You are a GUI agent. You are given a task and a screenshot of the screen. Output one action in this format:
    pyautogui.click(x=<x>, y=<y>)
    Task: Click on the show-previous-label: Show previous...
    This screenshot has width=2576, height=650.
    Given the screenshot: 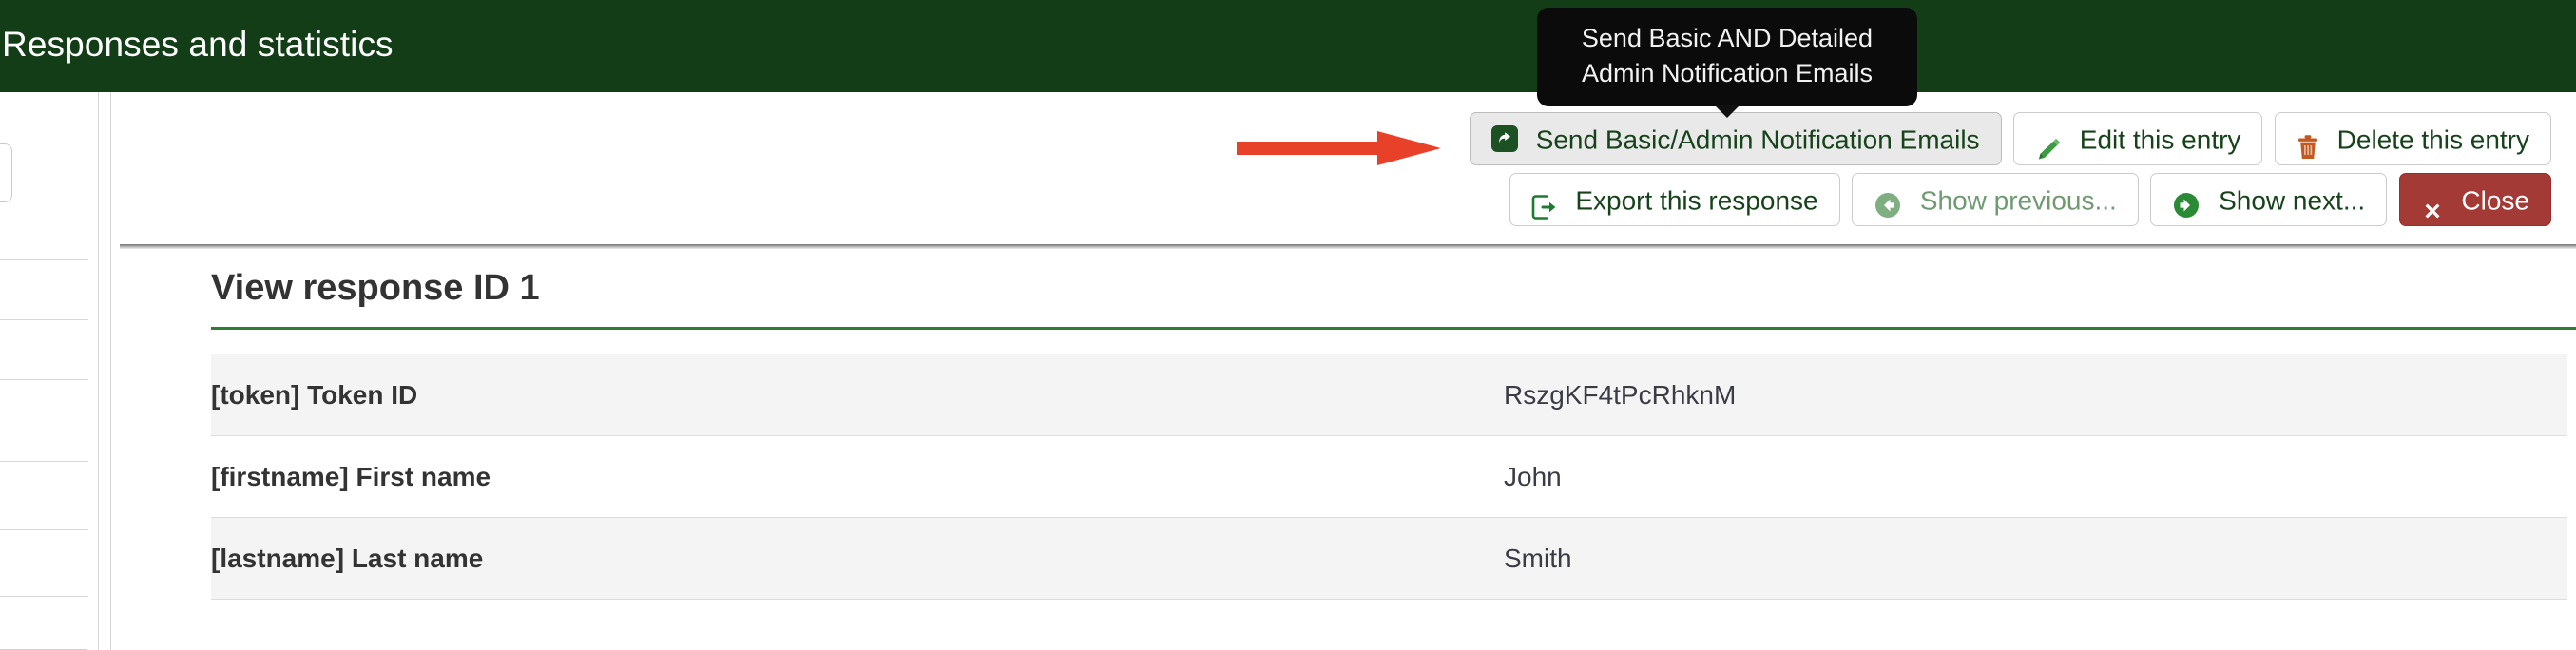 What is the action you would take?
    pyautogui.click(x=2018, y=201)
    